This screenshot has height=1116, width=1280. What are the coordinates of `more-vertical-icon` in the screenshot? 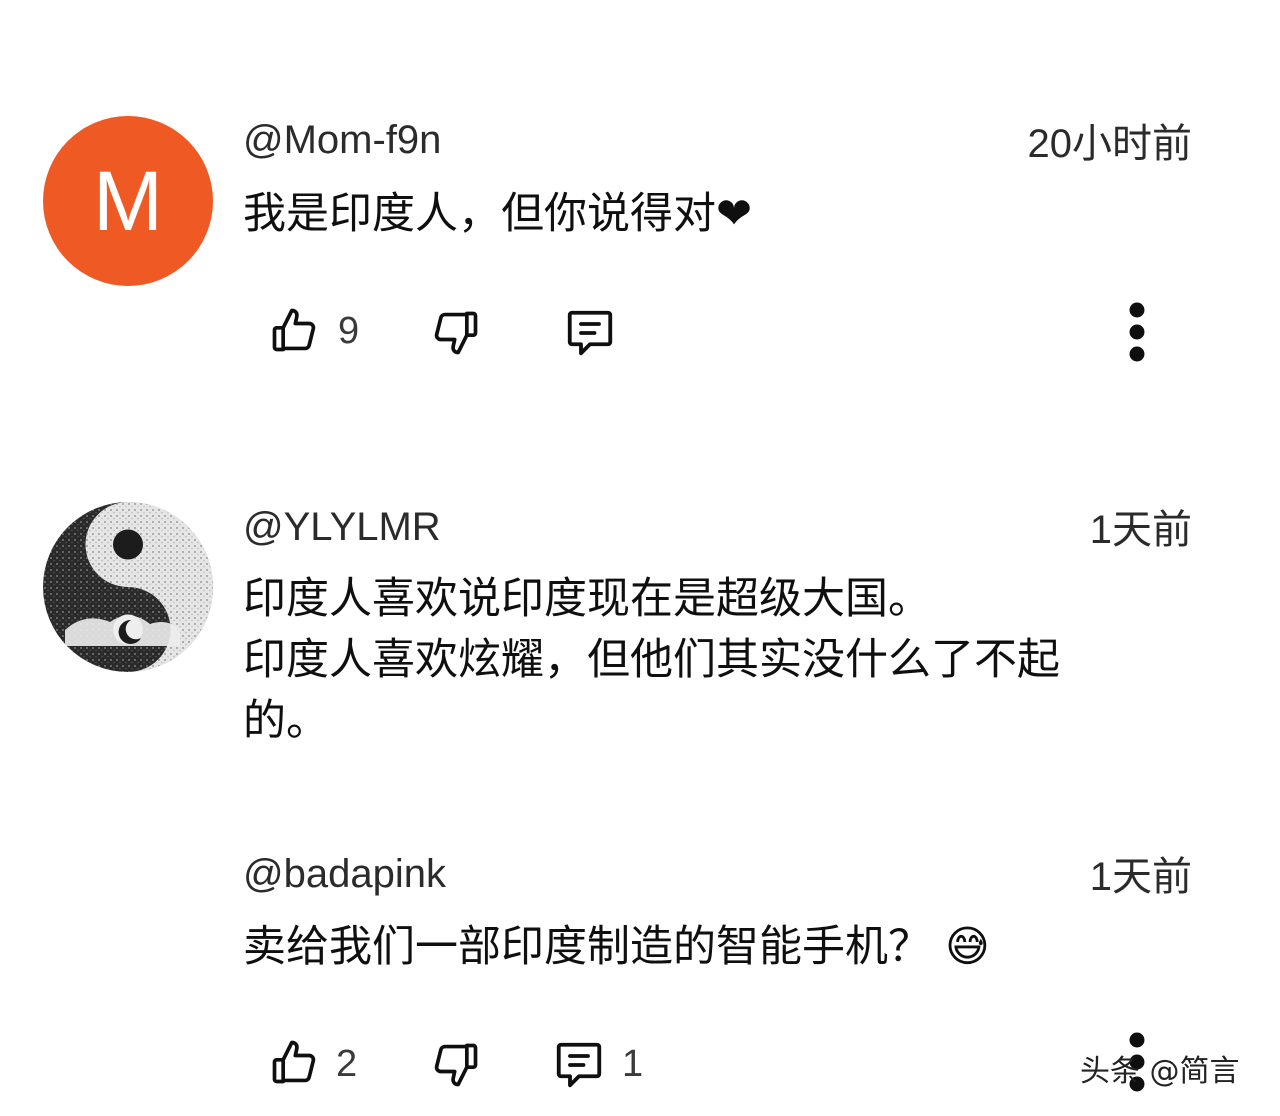 It's located at (1137, 332).